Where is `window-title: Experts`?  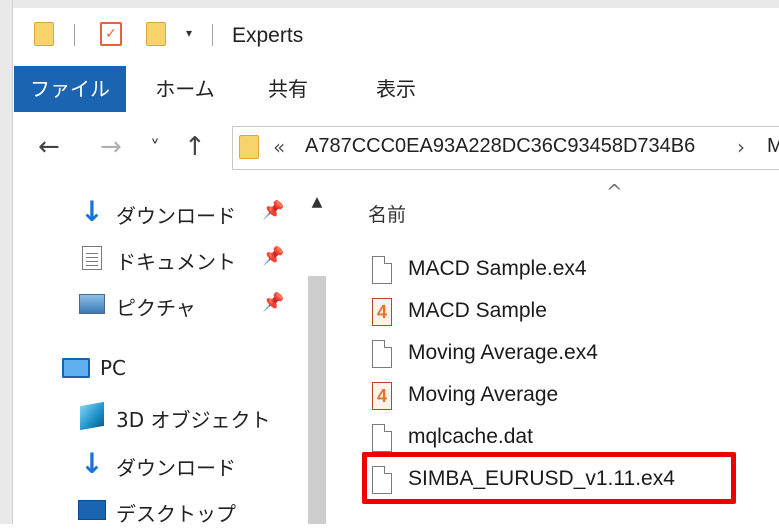
window-title: Experts is located at coordinates (268, 35).